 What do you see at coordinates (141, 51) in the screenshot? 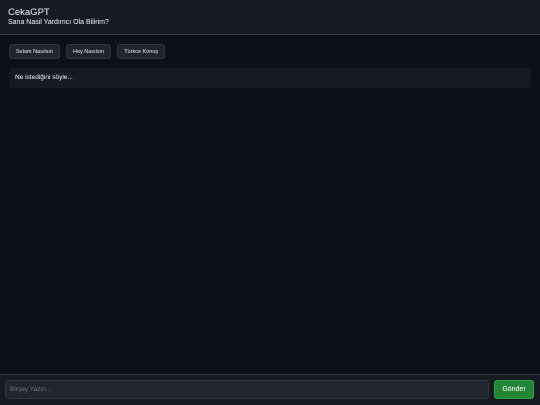
I see `suggestion-button-turkce: Türkce Konuş` at bounding box center [141, 51].